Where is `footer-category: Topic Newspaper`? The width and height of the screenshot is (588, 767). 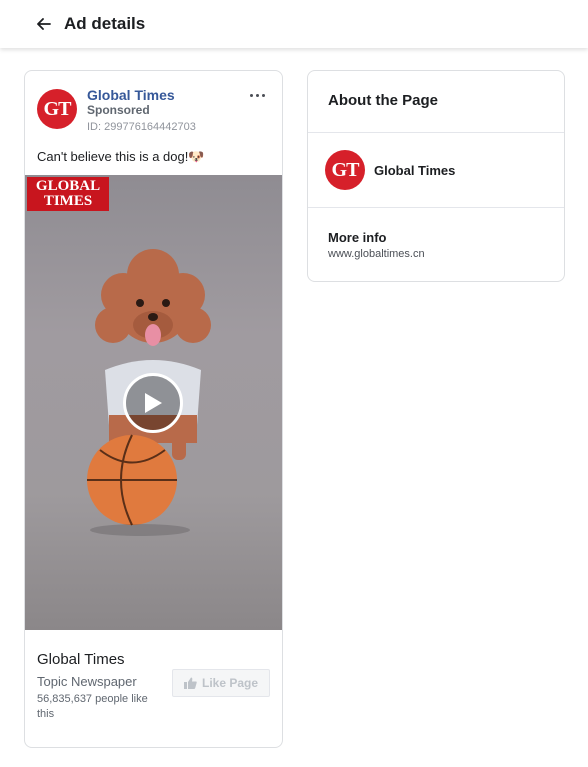
footer-category: Topic Newspaper is located at coordinates (87, 681).